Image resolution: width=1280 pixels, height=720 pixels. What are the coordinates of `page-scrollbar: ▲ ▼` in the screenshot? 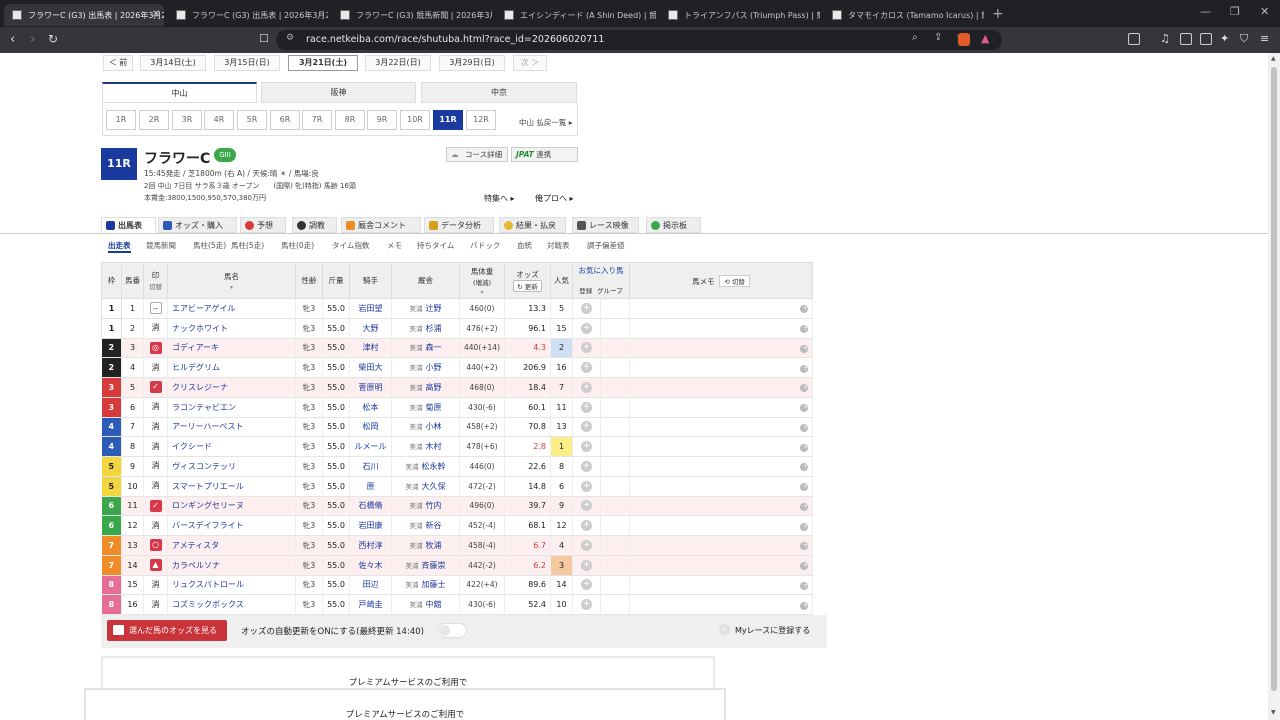 It's located at (1274, 386).